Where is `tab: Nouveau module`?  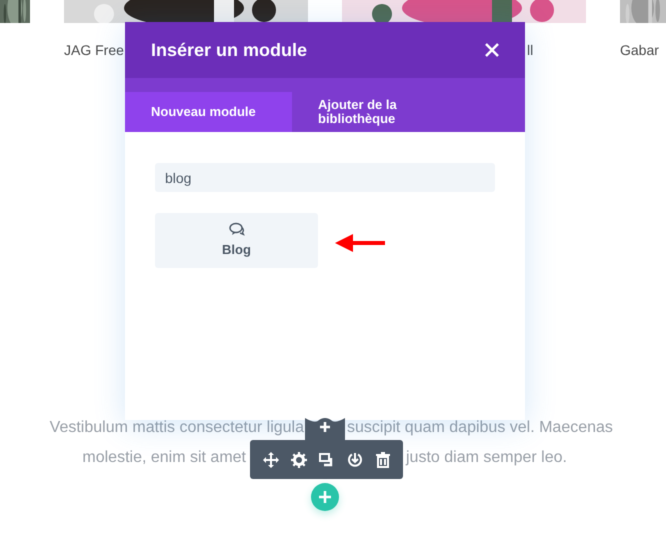
tab: Nouveau module is located at coordinates (208, 112).